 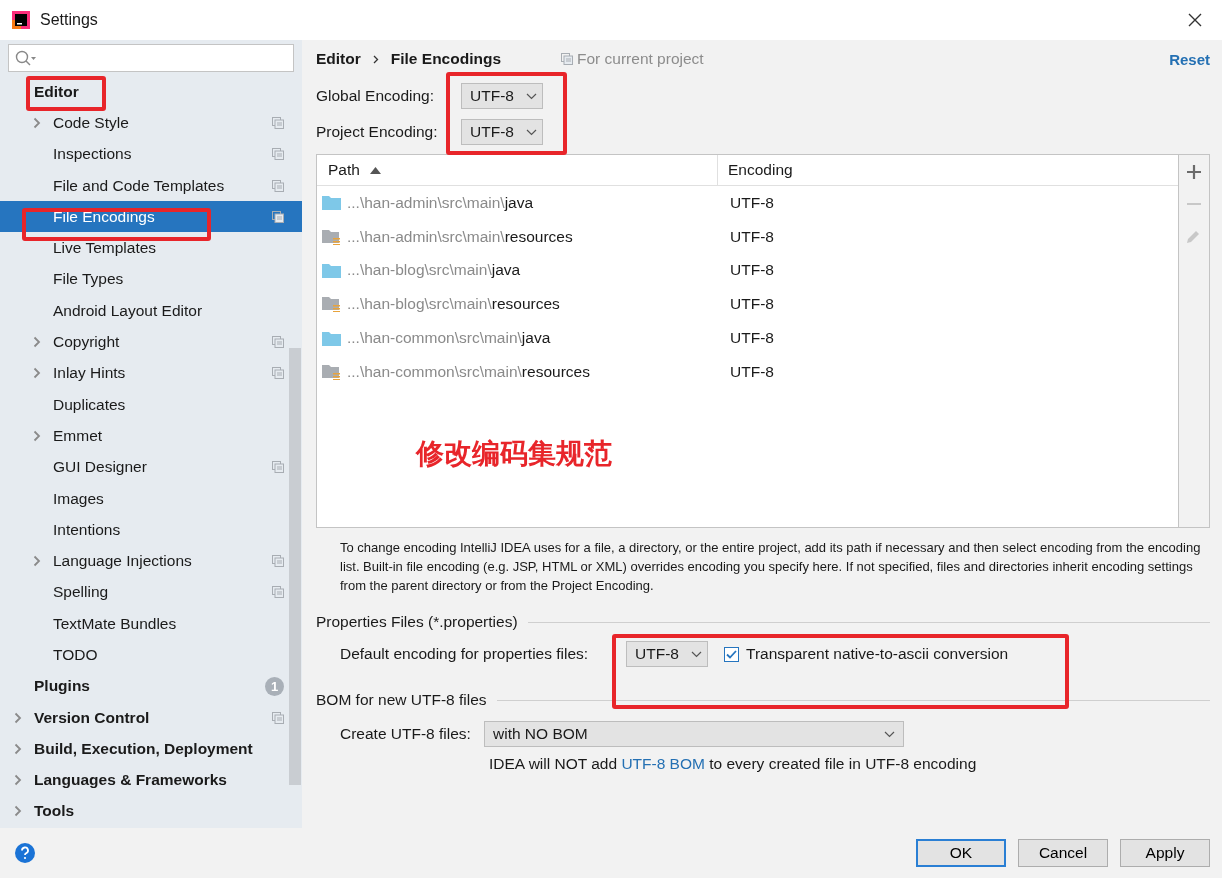 What do you see at coordinates (519, 304) in the screenshot?
I see `path-cell: ...\han-blog\src\main\resources` at bounding box center [519, 304].